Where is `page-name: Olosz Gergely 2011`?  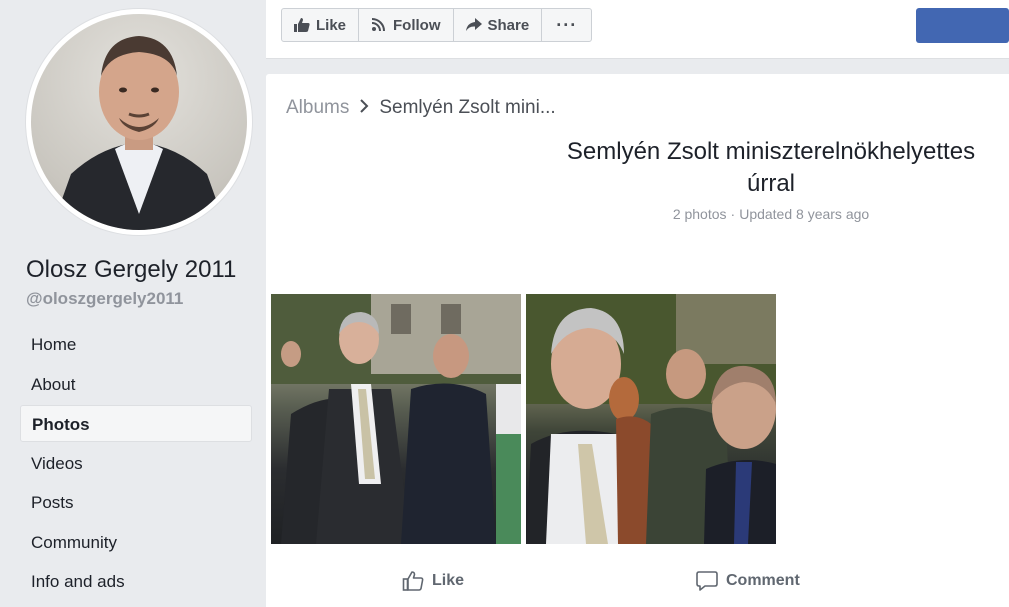 page-name: Olosz Gergely 2011 is located at coordinates (131, 270).